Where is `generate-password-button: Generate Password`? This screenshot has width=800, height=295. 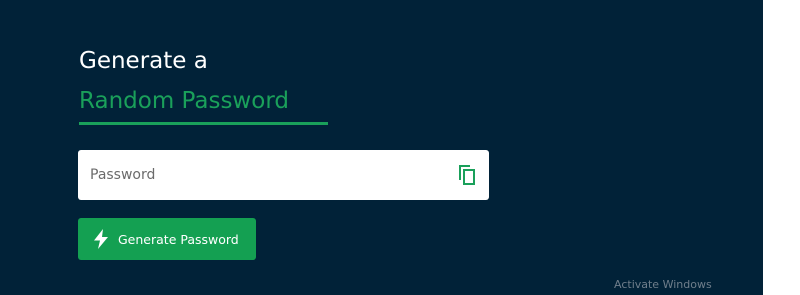 generate-password-button: Generate Password is located at coordinates (167, 239).